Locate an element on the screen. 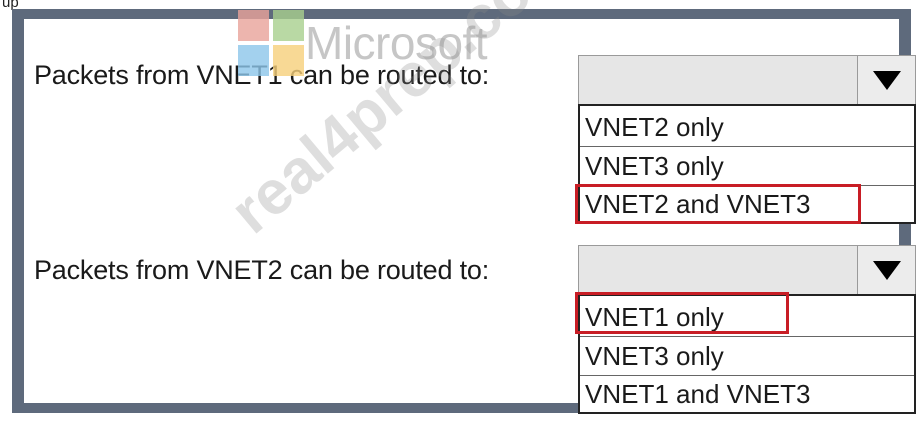 The image size is (919, 424). question-1-dropdown-button is located at coordinates (886, 80).